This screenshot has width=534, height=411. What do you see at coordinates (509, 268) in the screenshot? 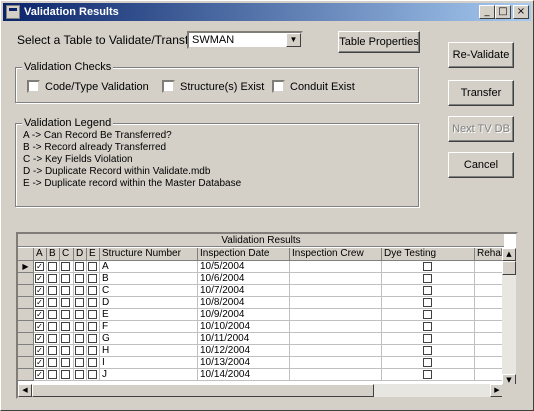
I see `vertical-scroll-thumb` at bounding box center [509, 268].